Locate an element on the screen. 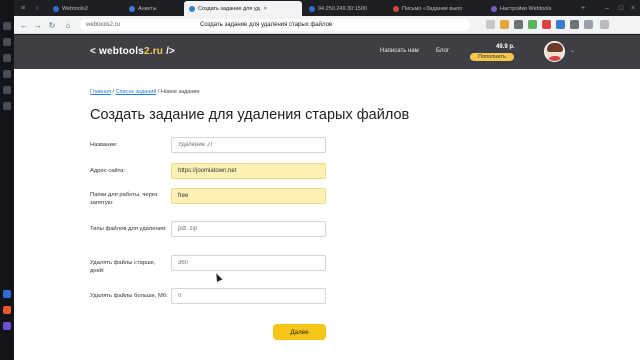 The width and height of the screenshot is (640, 360). site-logo: < webtools2.ru /> is located at coordinates (132, 51).